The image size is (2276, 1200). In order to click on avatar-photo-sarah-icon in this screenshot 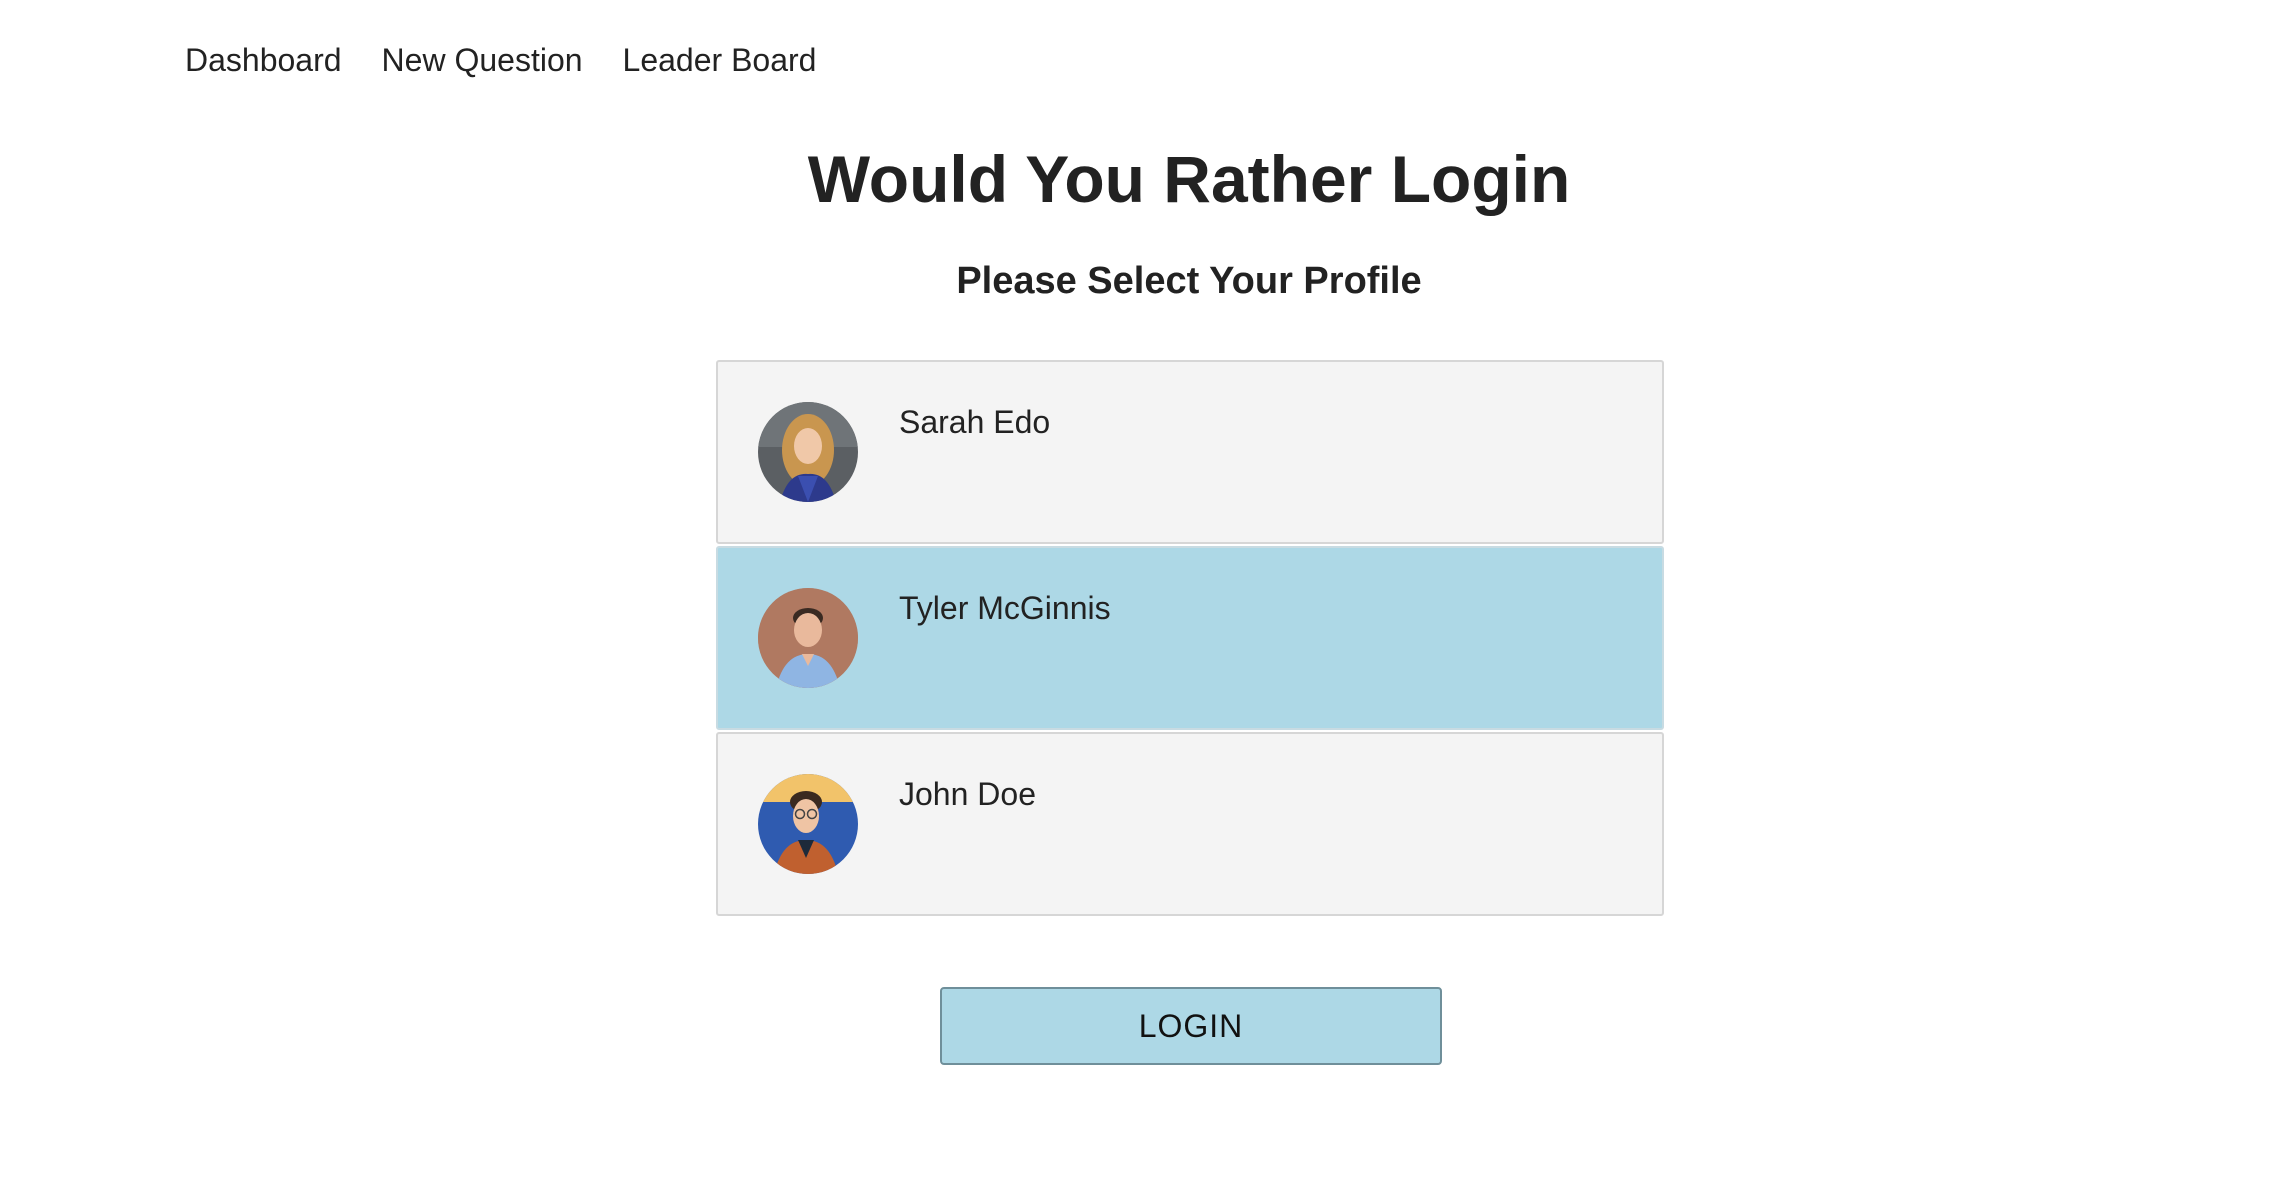, I will do `click(808, 452)`.